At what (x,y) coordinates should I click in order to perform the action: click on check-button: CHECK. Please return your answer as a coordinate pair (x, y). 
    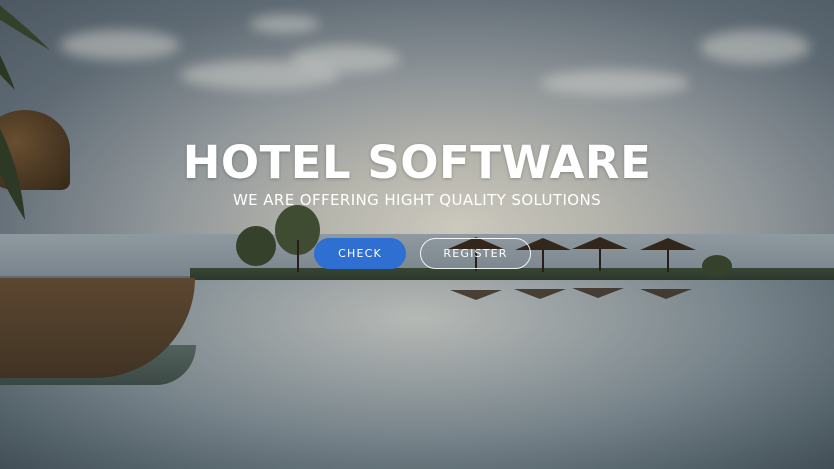
    Looking at the image, I should click on (360, 253).